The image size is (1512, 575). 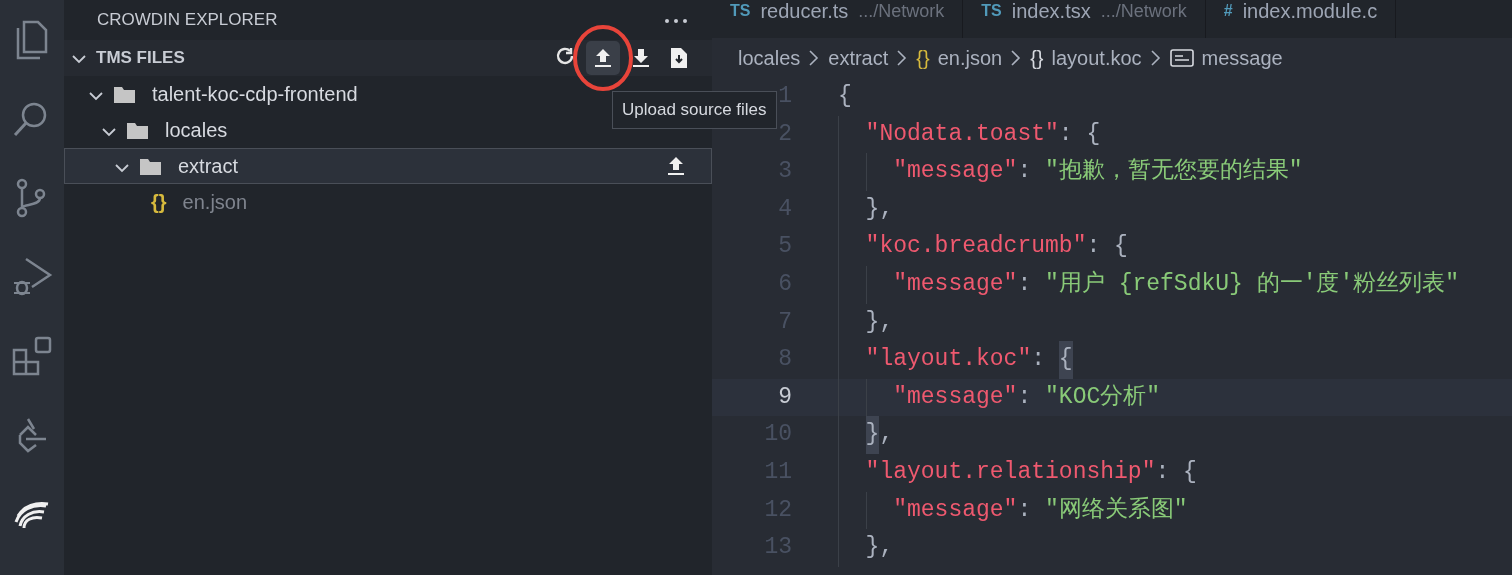 What do you see at coordinates (886, 435) in the screenshot?
I see `code-punctuation: ,` at bounding box center [886, 435].